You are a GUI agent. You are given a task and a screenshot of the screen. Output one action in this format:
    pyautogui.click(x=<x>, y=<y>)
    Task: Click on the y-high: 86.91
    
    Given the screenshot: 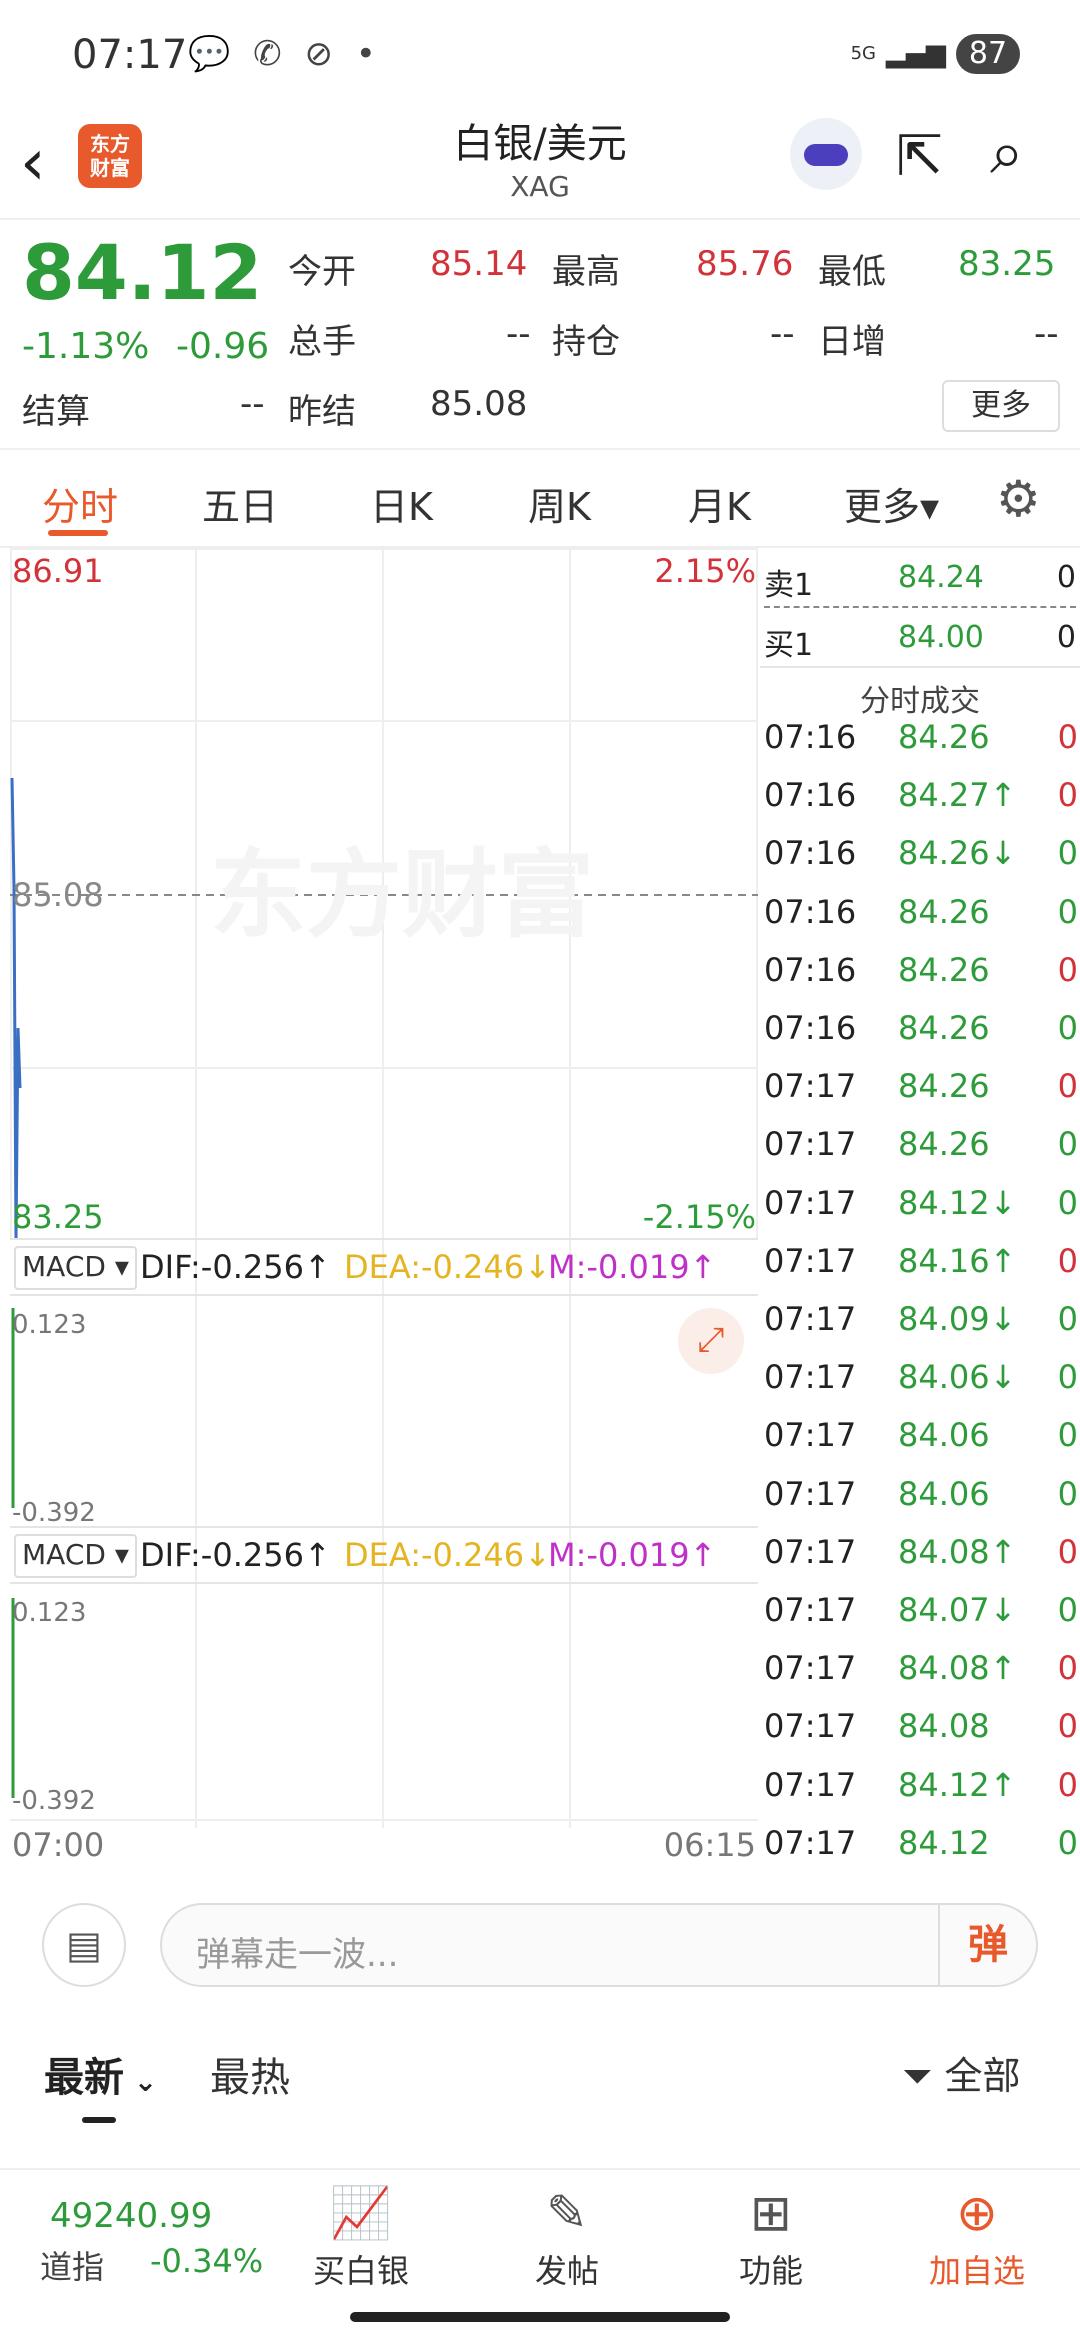 What is the action you would take?
    pyautogui.click(x=58, y=571)
    